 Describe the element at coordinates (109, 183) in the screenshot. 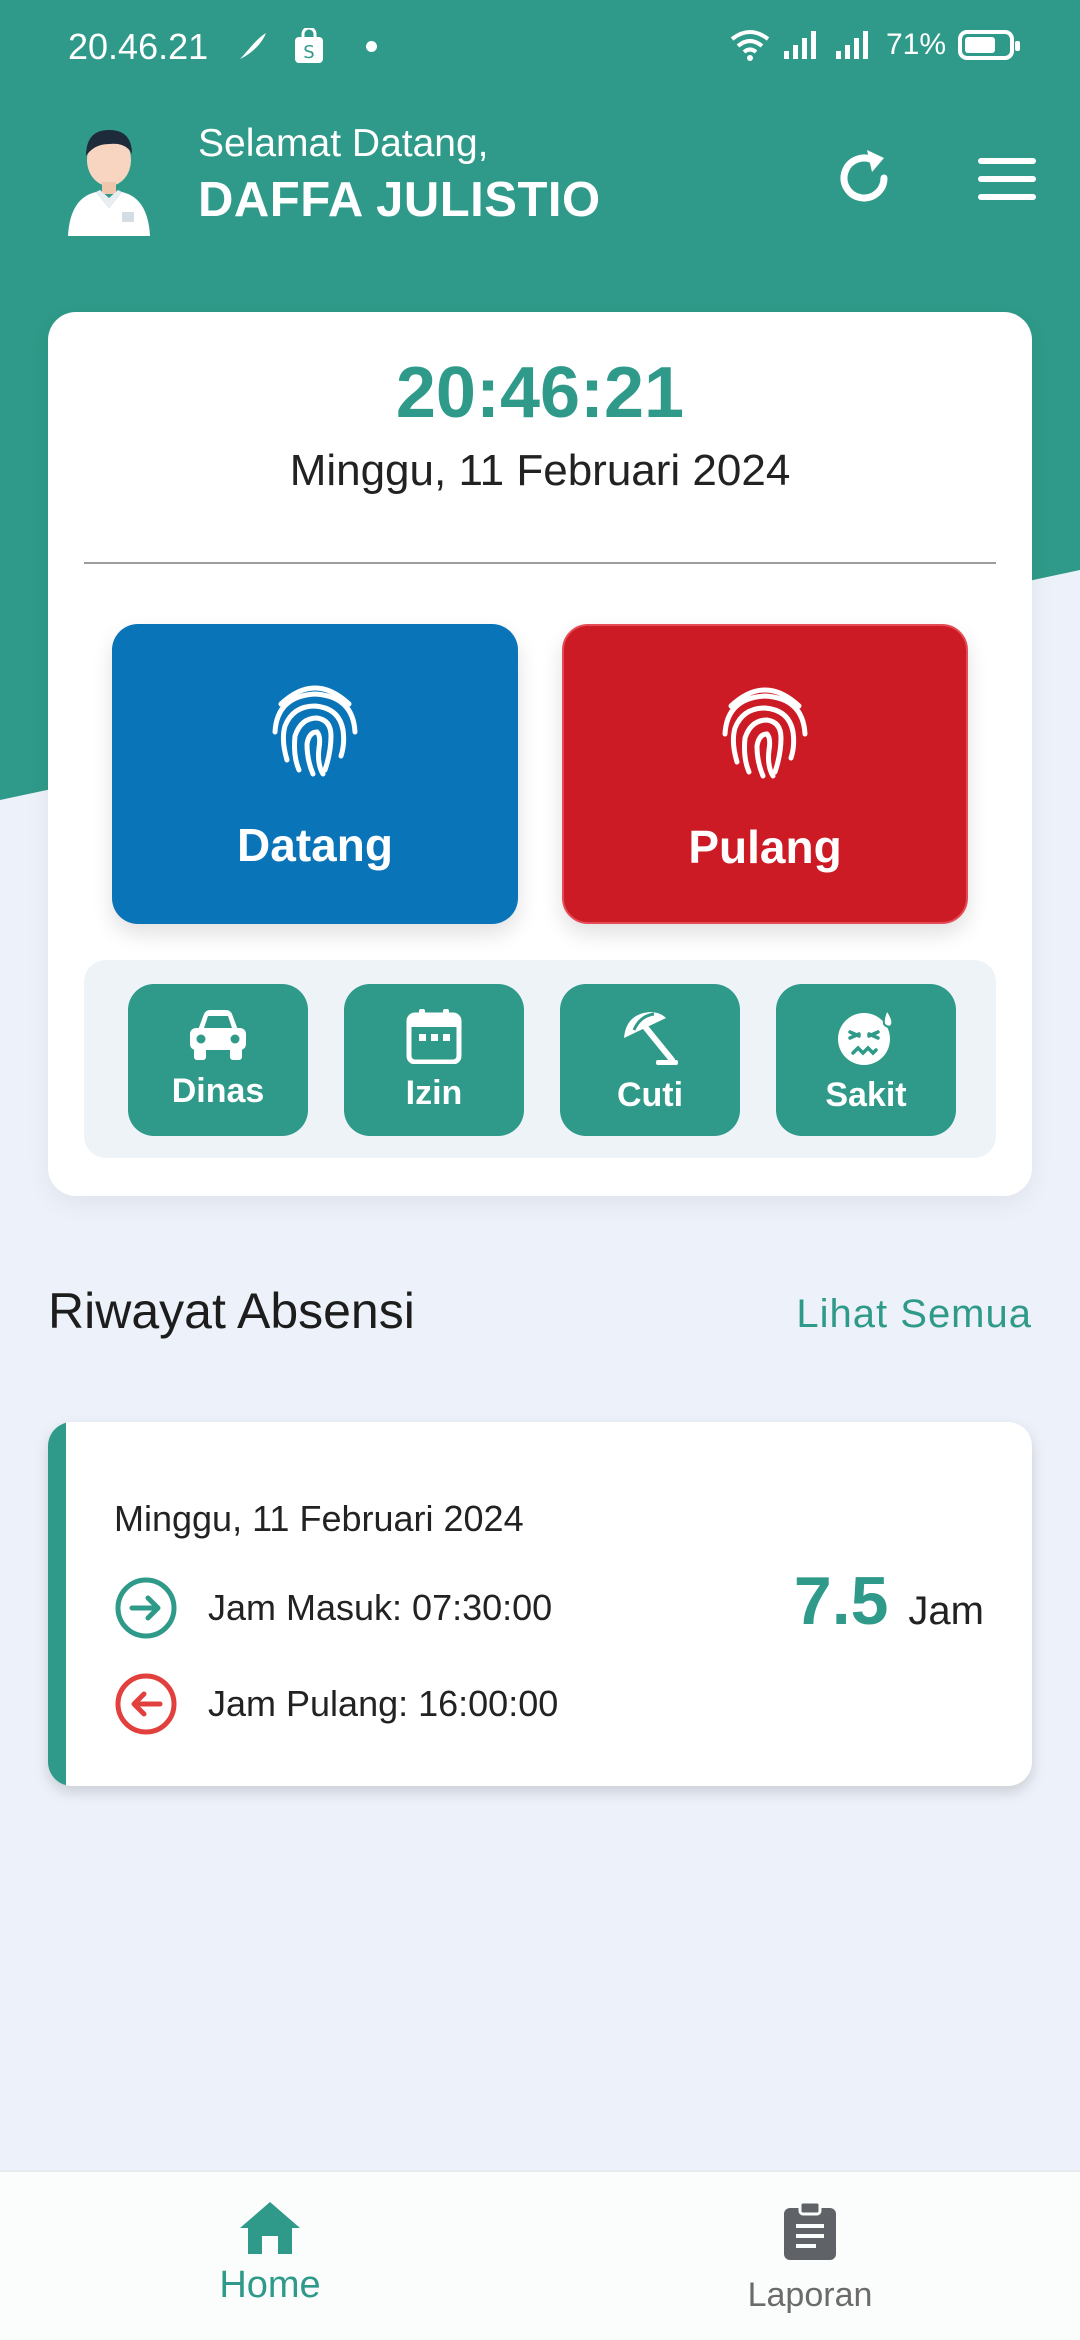

I see `avatar` at that location.